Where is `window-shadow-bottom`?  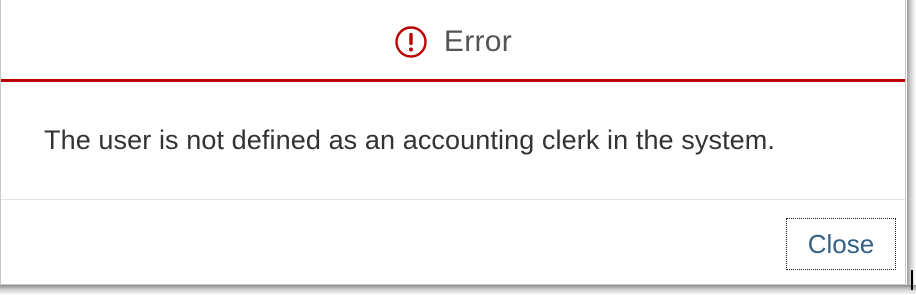
window-shadow-bottom is located at coordinates (458, 290).